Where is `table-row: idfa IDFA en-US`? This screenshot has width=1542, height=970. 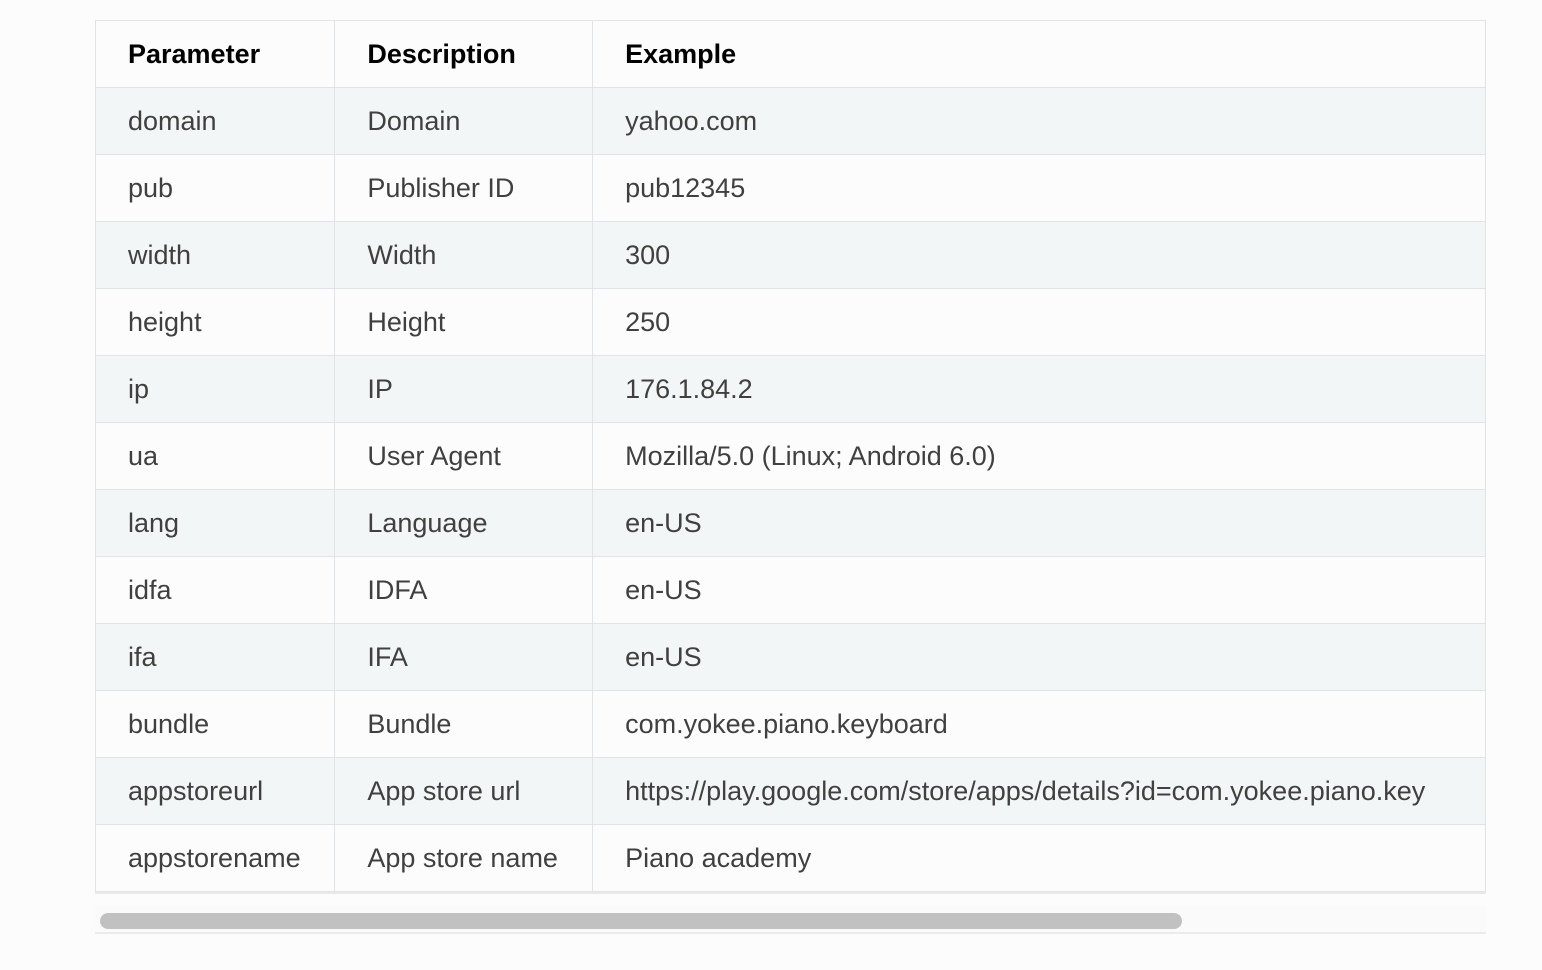
table-row: idfa IDFA en-US is located at coordinates (790, 590).